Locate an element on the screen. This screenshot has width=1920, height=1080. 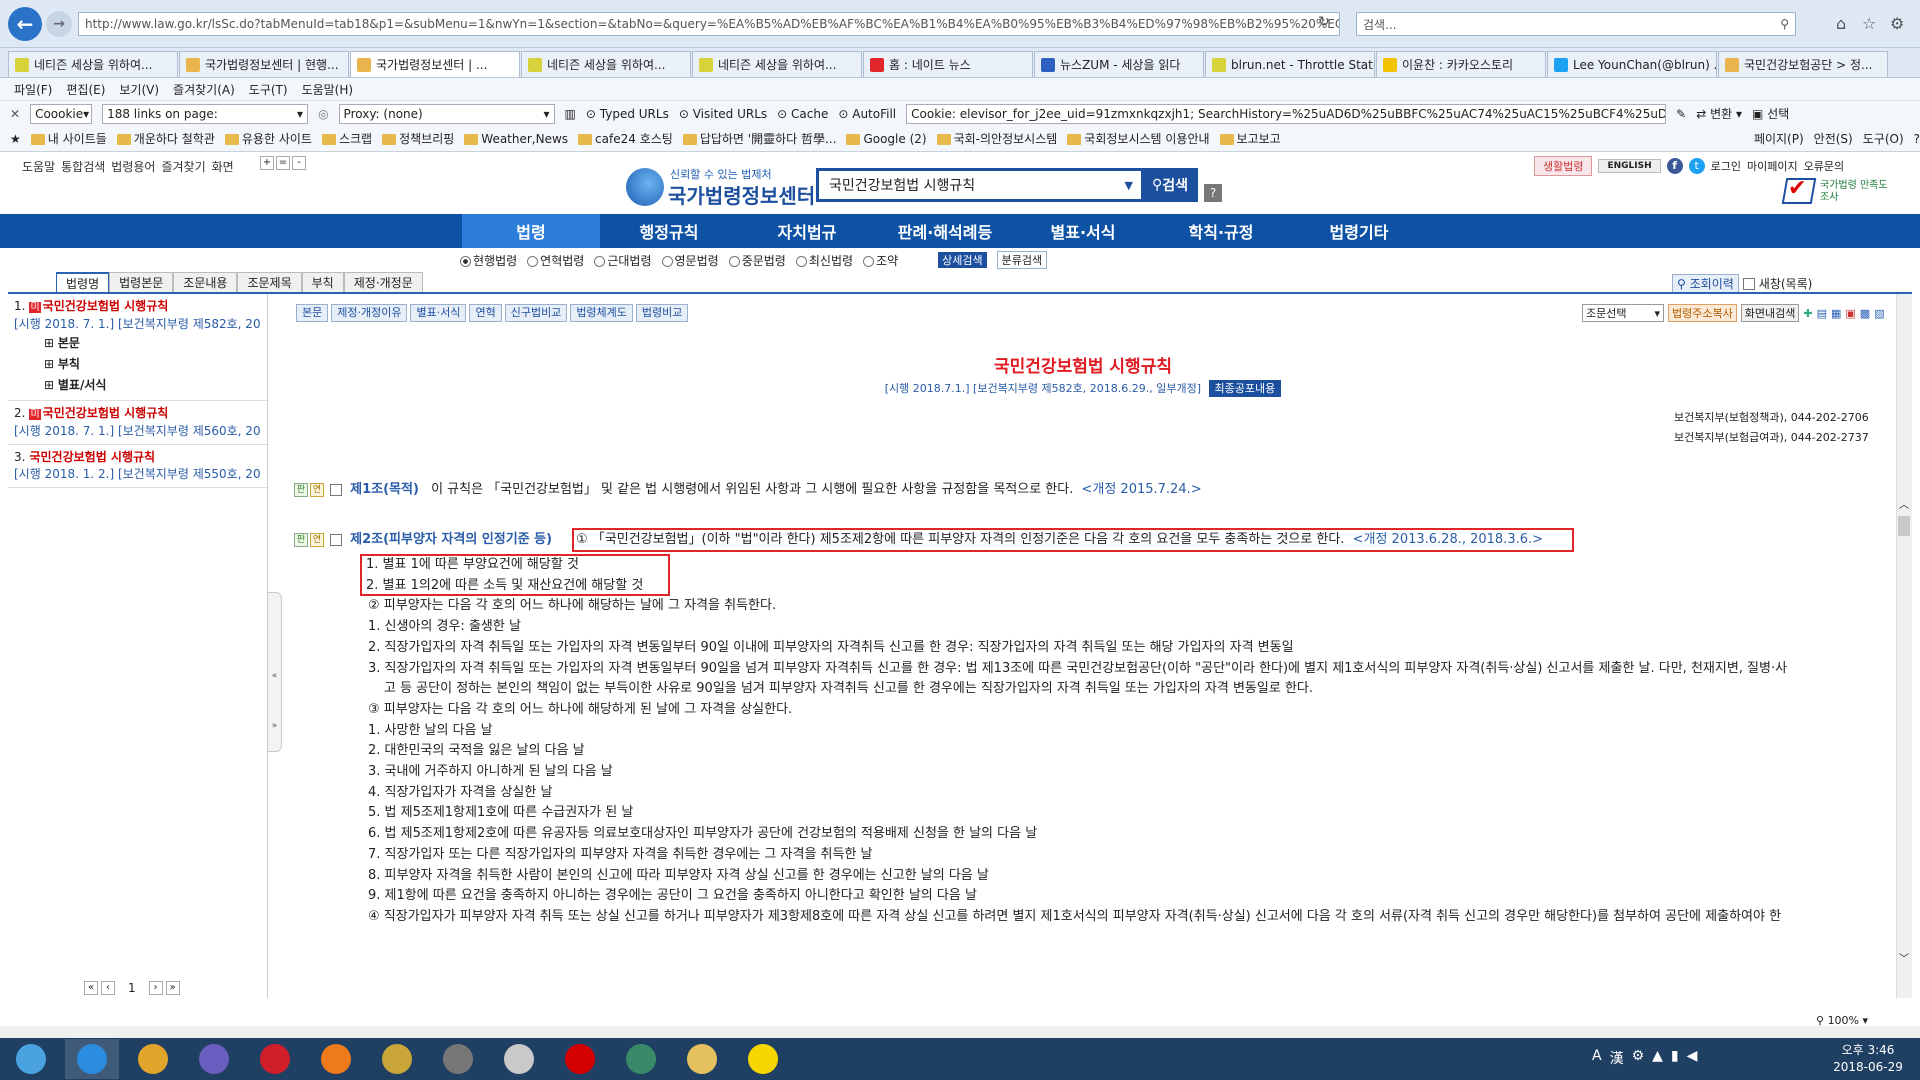
pagination-first: « is located at coordinates (91, 988).